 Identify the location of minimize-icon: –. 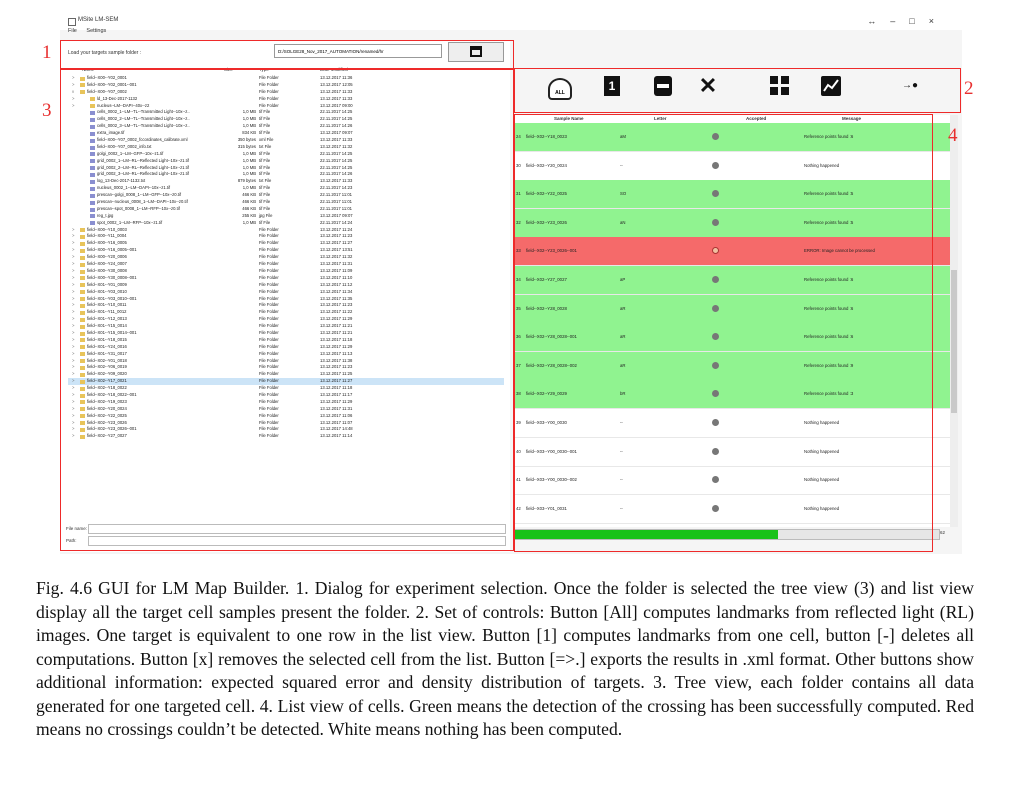
(899, 21).